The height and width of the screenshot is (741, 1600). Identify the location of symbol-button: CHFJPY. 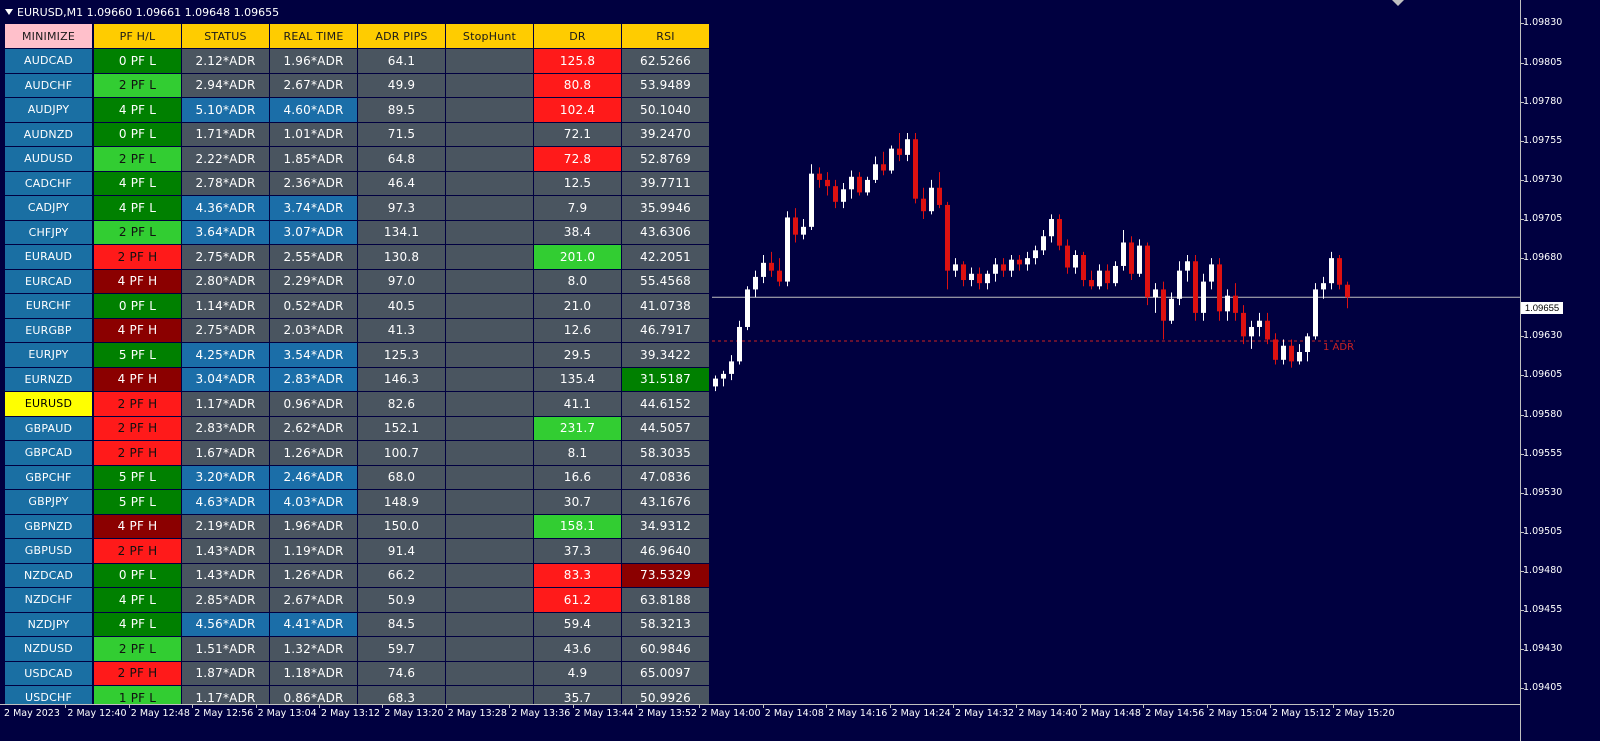
(48, 232).